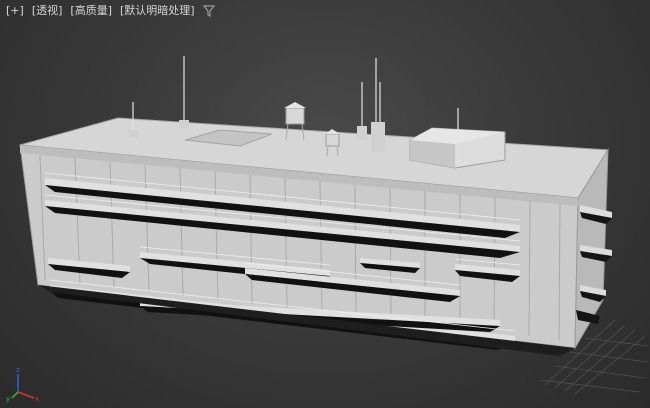  What do you see at coordinates (8, 399) in the screenshot?
I see `axis-y-label: y` at bounding box center [8, 399].